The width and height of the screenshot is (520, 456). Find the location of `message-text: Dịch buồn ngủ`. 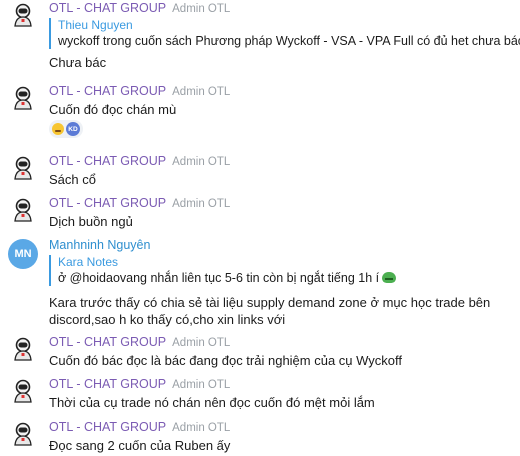

message-text: Dịch buồn ngủ is located at coordinates (91, 221).